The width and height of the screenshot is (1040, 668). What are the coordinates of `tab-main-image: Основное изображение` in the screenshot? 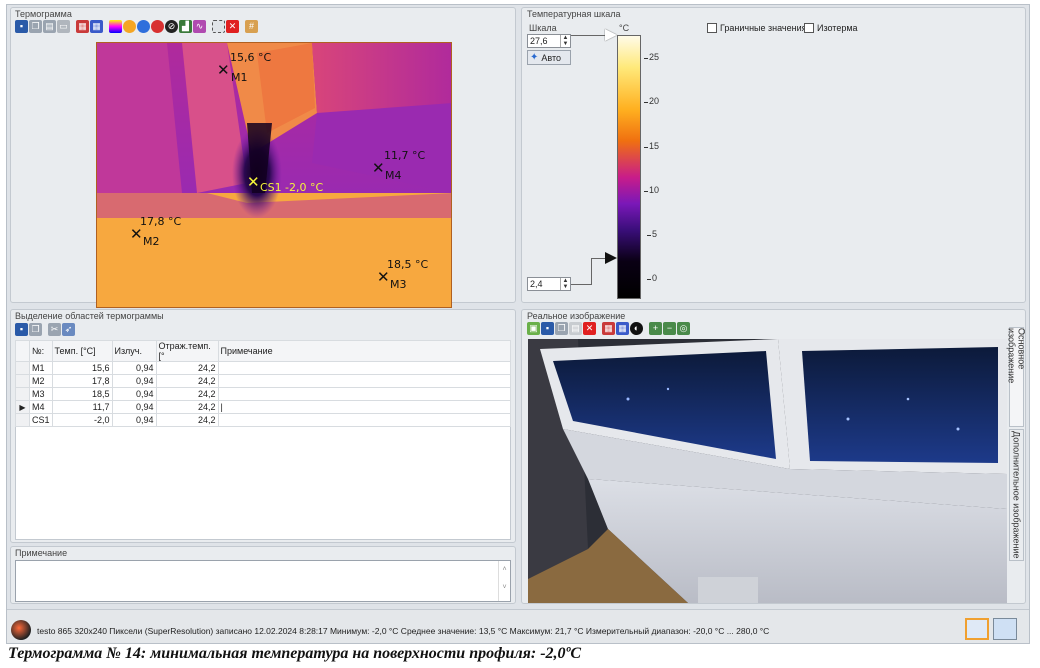 It's located at (1017, 377).